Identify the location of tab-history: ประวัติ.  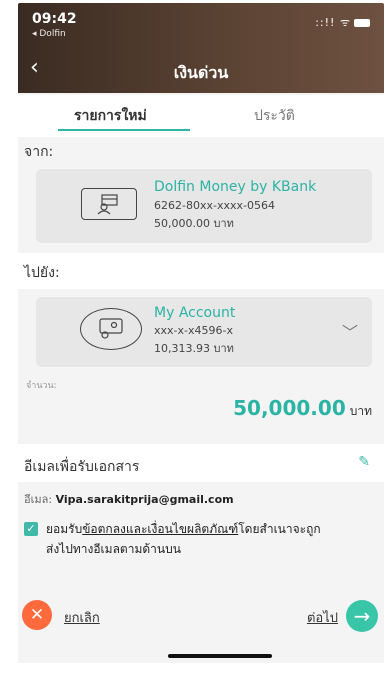
(274, 116).